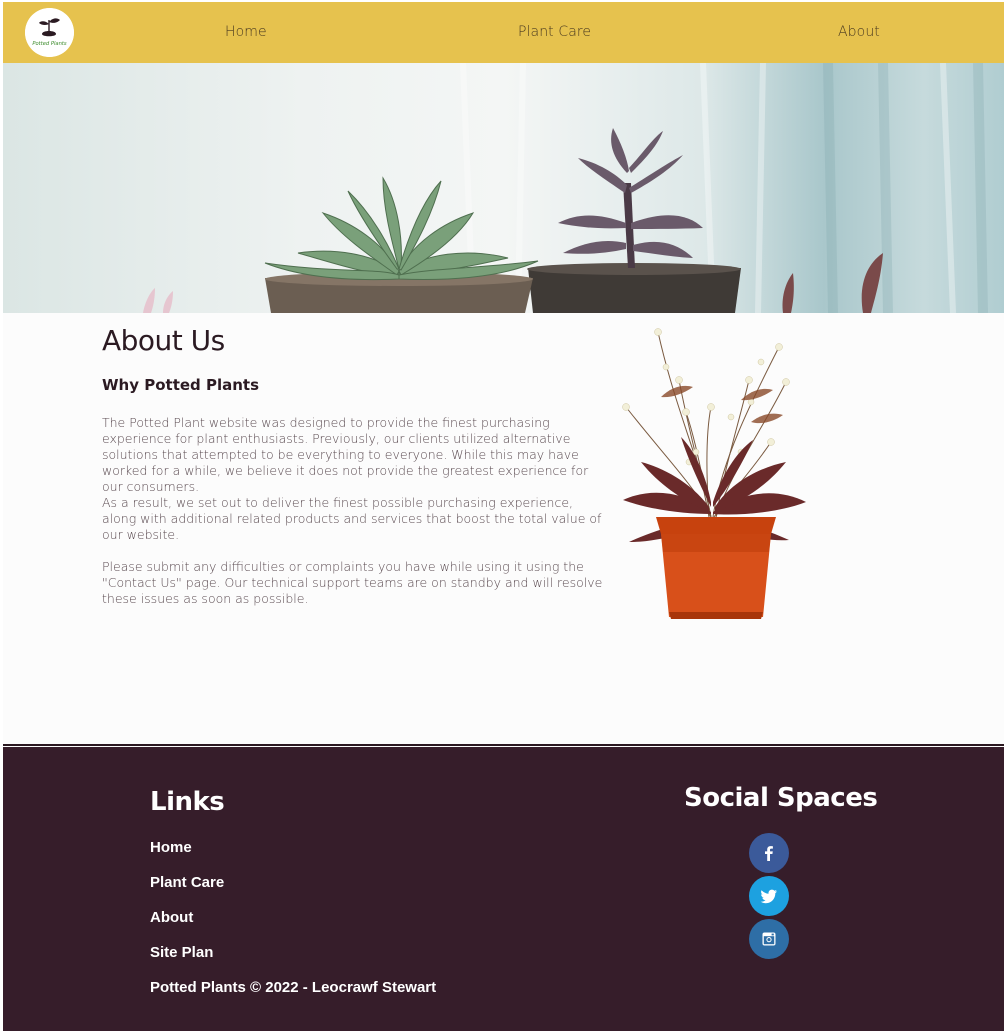  I want to click on nav-about-link: About, so click(859, 32).